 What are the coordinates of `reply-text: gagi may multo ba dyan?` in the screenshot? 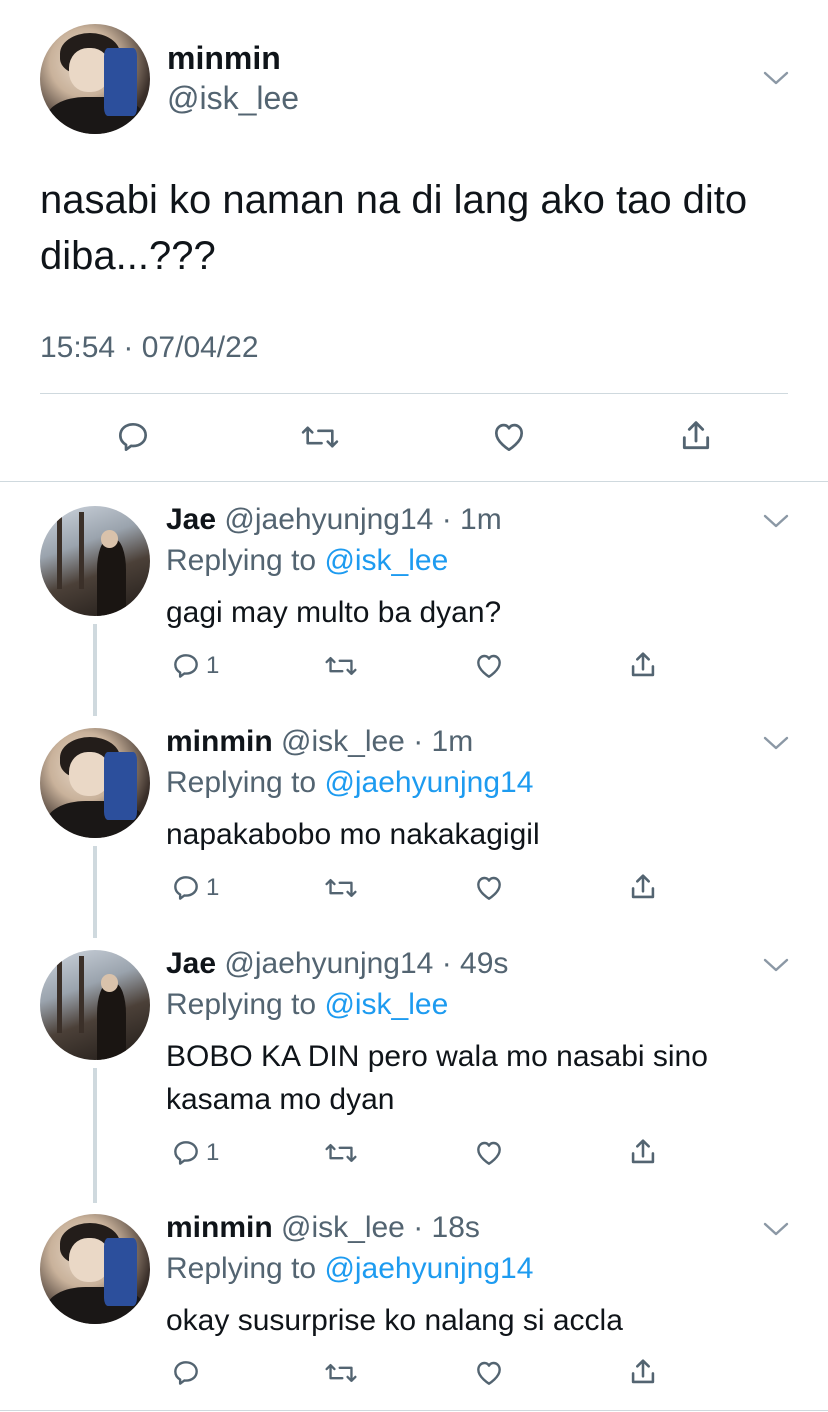 It's located at (334, 612).